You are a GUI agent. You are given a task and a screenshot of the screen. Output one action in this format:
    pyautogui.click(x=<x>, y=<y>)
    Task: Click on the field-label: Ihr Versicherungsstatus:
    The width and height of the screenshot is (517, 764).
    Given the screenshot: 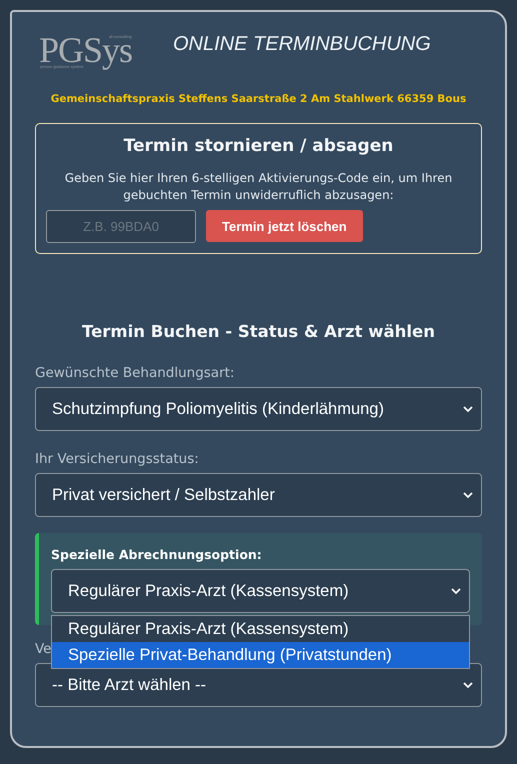 What is the action you would take?
    pyautogui.click(x=117, y=459)
    